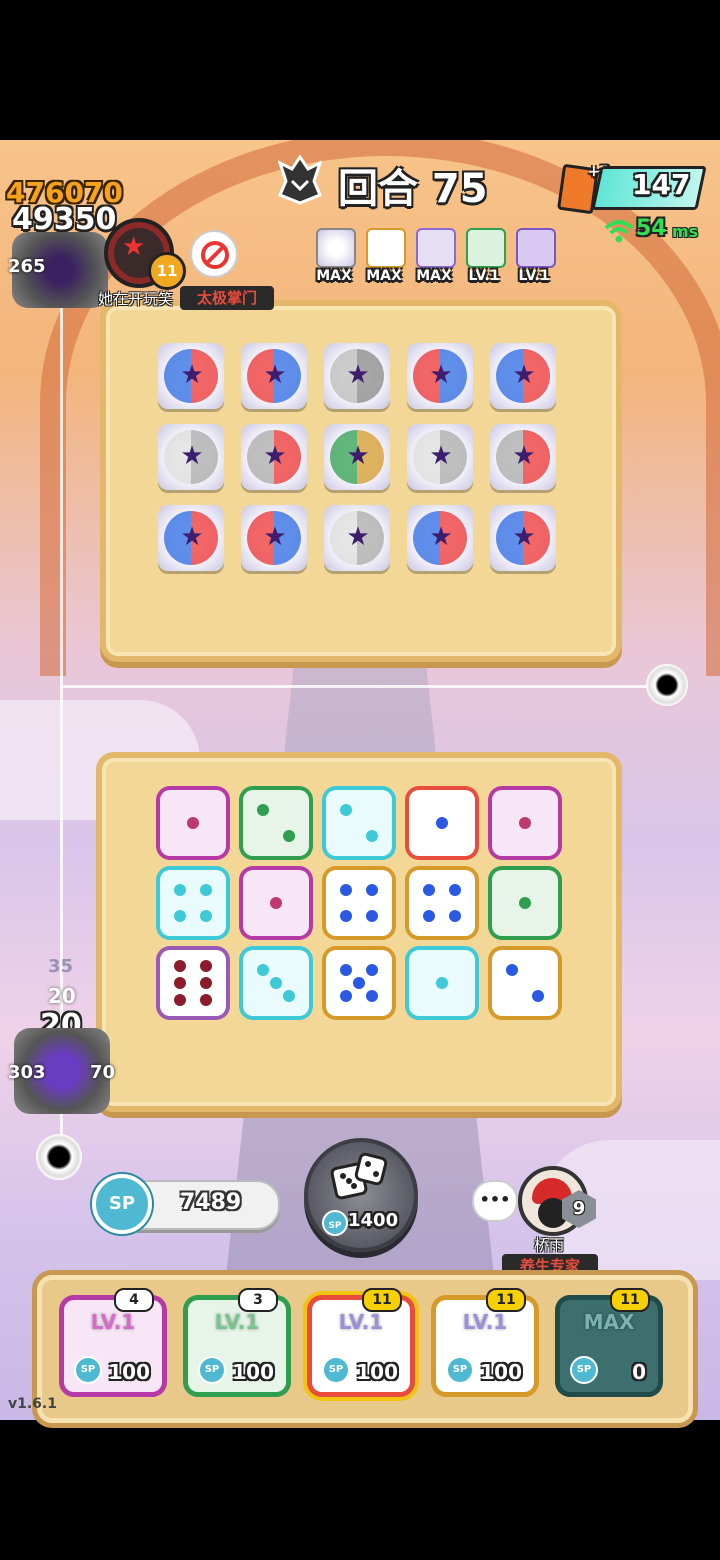 This screenshot has height=1560, width=720. I want to click on round-label: 回合 75, so click(413, 189).